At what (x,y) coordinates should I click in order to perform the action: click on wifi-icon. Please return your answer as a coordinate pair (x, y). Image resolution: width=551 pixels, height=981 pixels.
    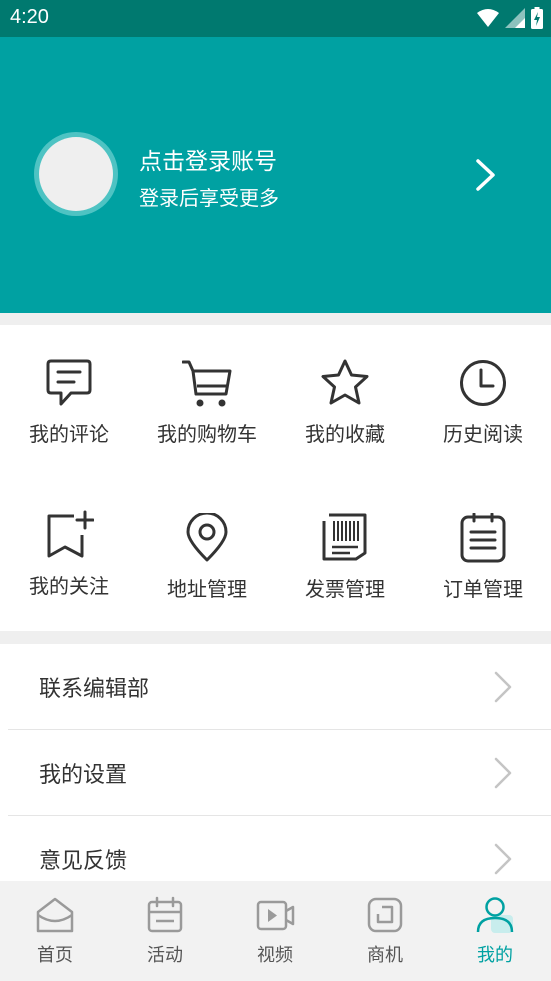
    Looking at the image, I should click on (488, 18).